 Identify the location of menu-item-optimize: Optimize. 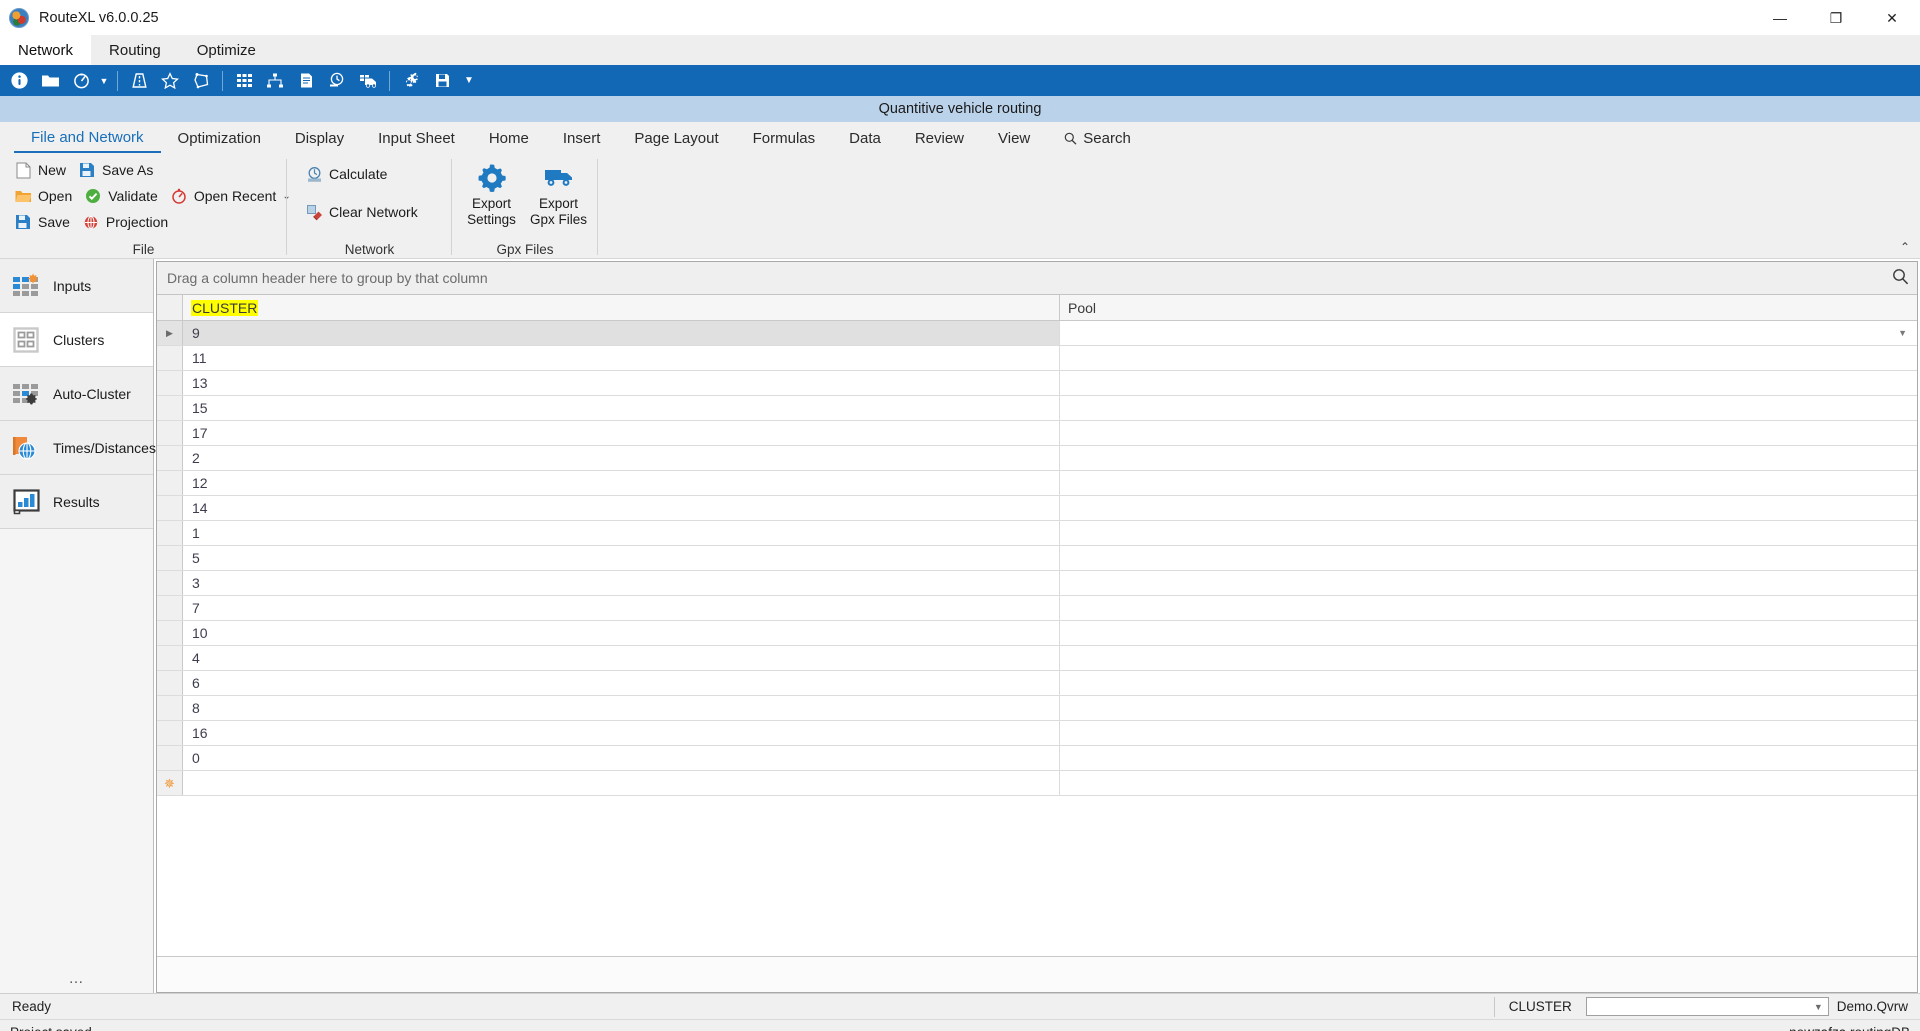
(226, 50).